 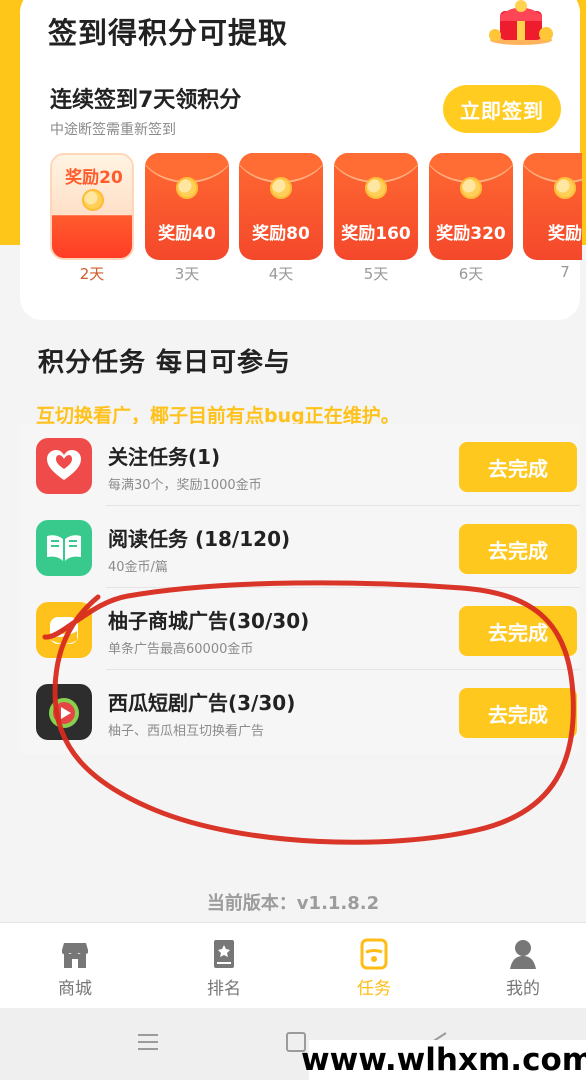 What do you see at coordinates (281, 206) in the screenshot?
I see `red-packet: 奖励80` at bounding box center [281, 206].